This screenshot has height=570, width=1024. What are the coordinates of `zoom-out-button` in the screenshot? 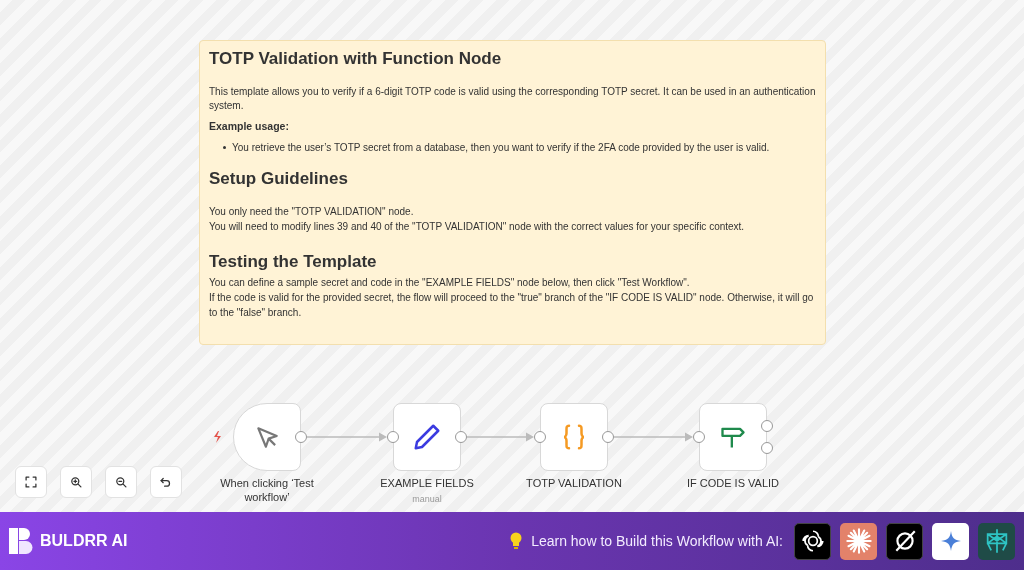 It's located at (121, 482).